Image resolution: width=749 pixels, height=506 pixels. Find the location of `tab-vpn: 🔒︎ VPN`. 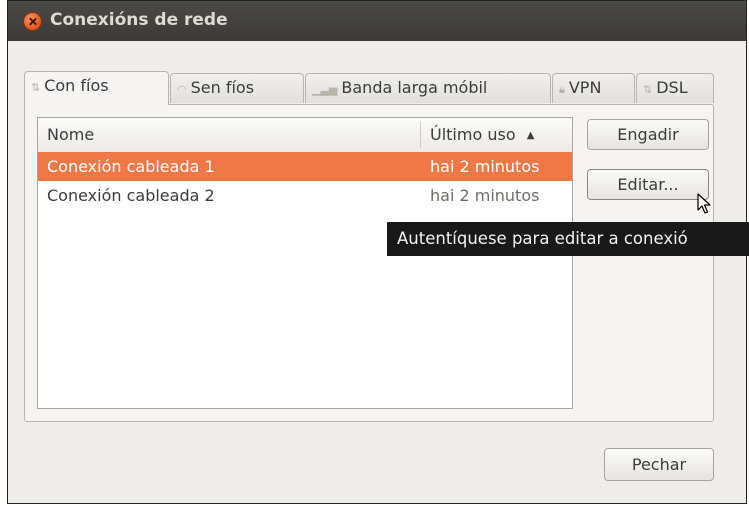

tab-vpn: 🔒︎ VPN is located at coordinates (593, 88).